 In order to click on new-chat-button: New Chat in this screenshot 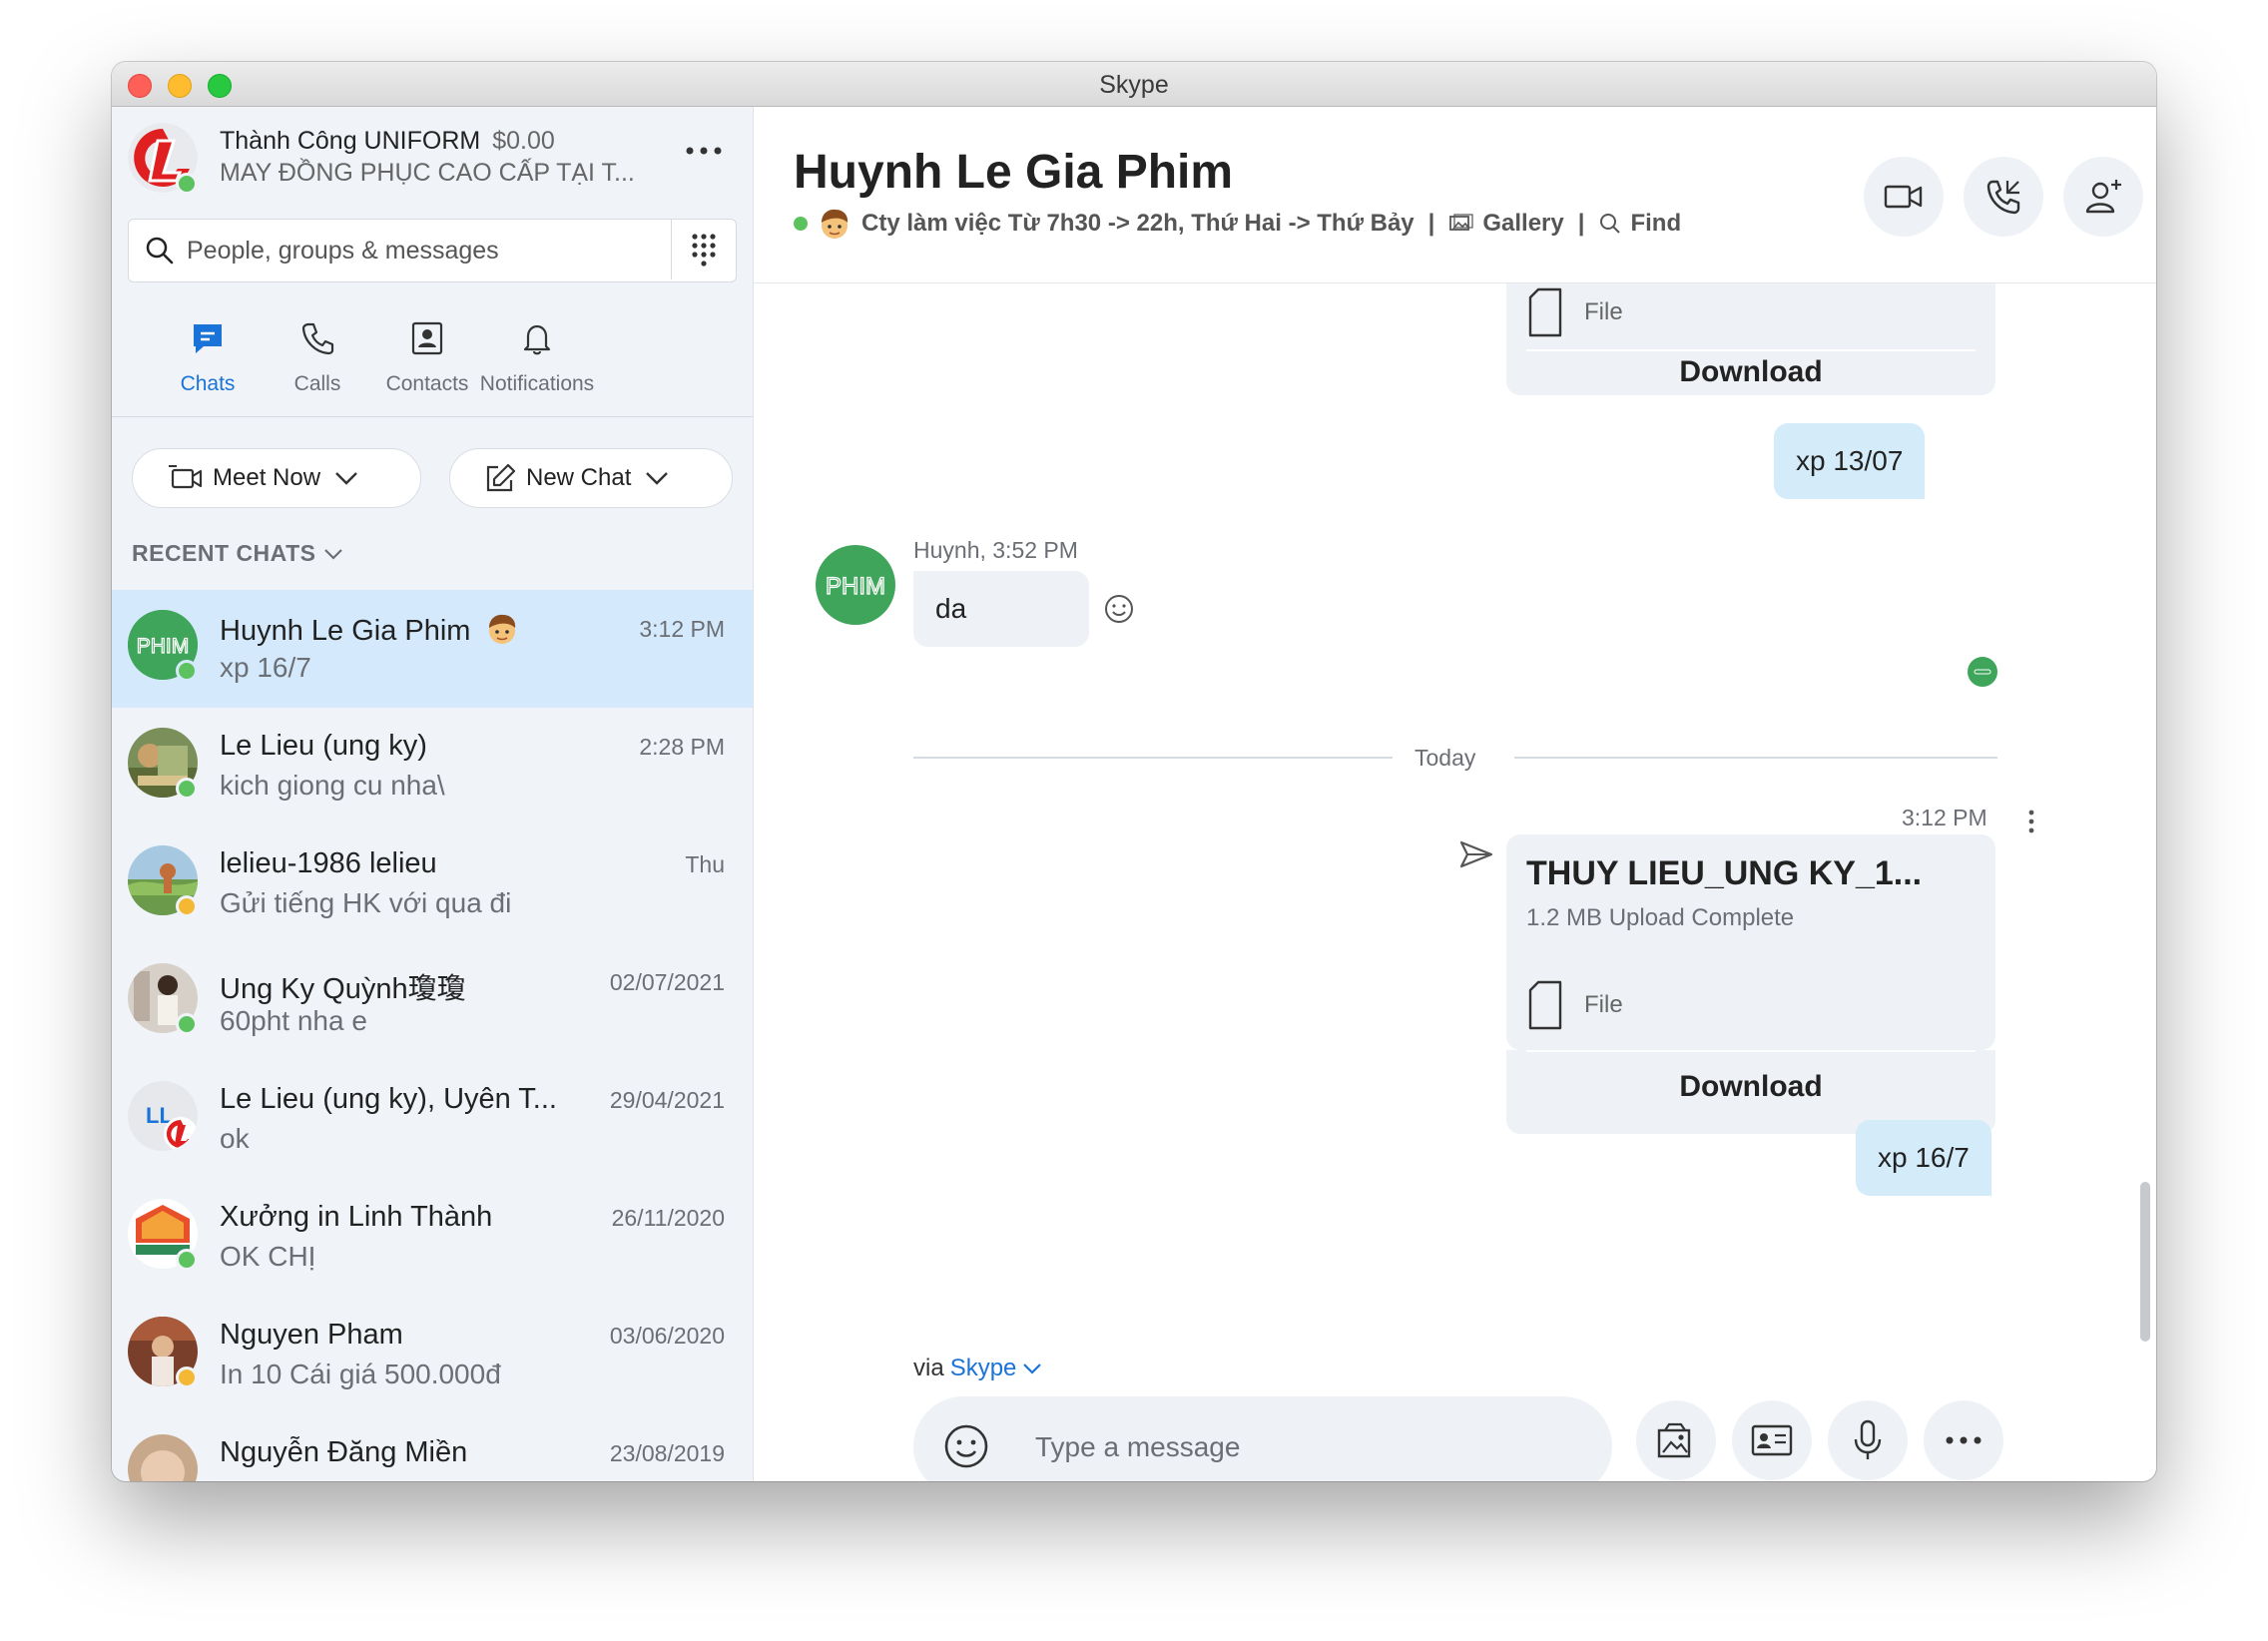, I will do `click(591, 478)`.